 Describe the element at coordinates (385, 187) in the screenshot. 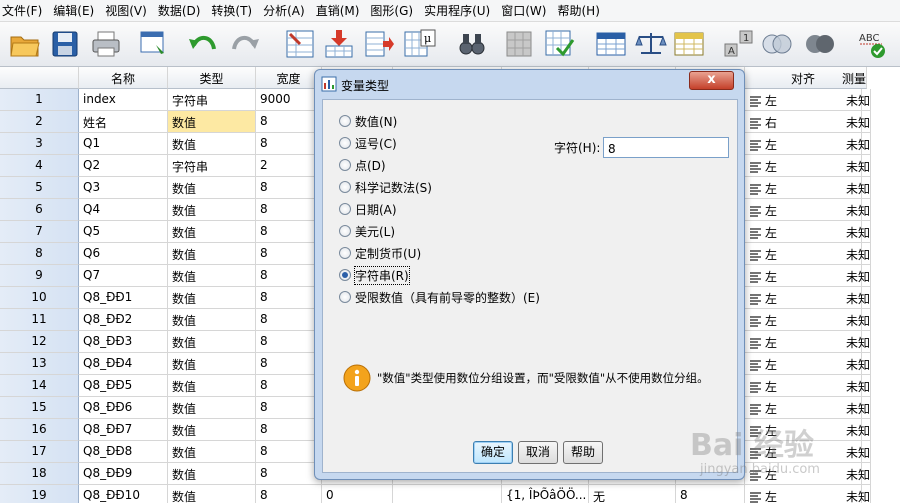

I see `type-option: 科学记数法(S)` at that location.